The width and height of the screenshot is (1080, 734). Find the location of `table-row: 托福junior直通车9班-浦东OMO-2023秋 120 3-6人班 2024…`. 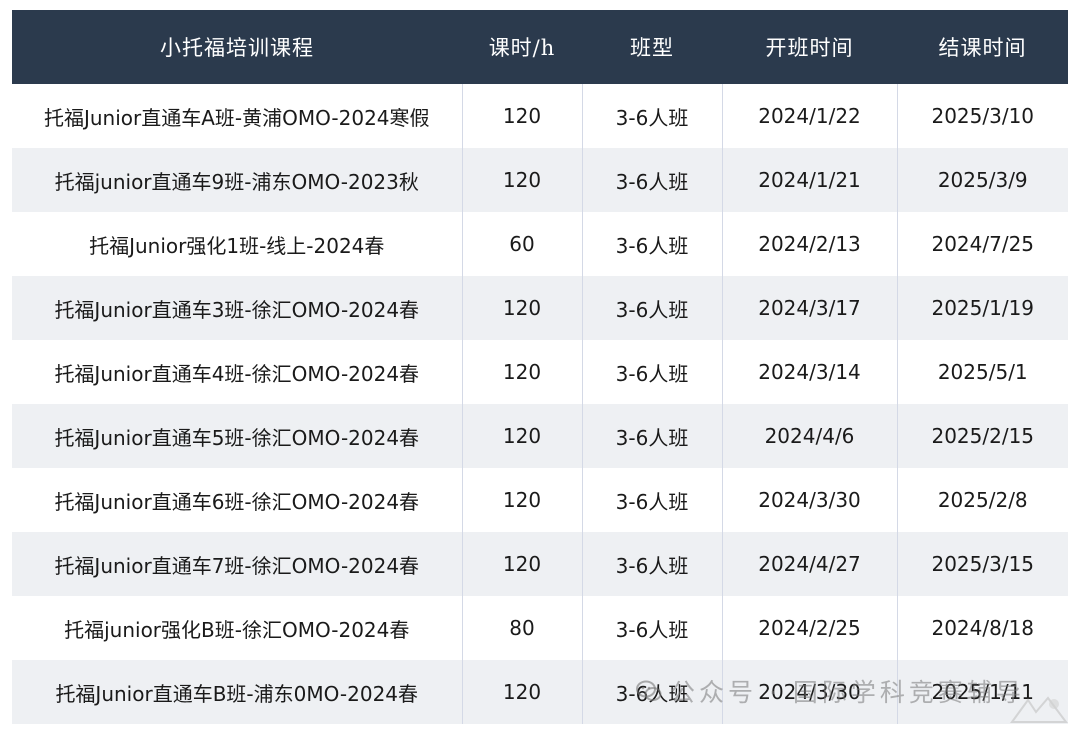

table-row: 托福junior直通车9班-浦东OMO-2023秋 120 3-6人班 2024… is located at coordinates (540, 180).